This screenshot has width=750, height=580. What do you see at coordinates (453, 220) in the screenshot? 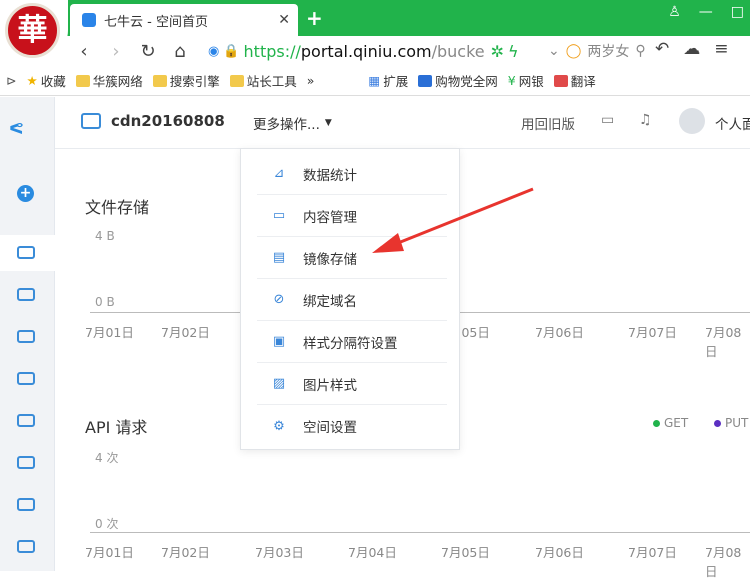
I see `annotation-arrow` at bounding box center [453, 220].